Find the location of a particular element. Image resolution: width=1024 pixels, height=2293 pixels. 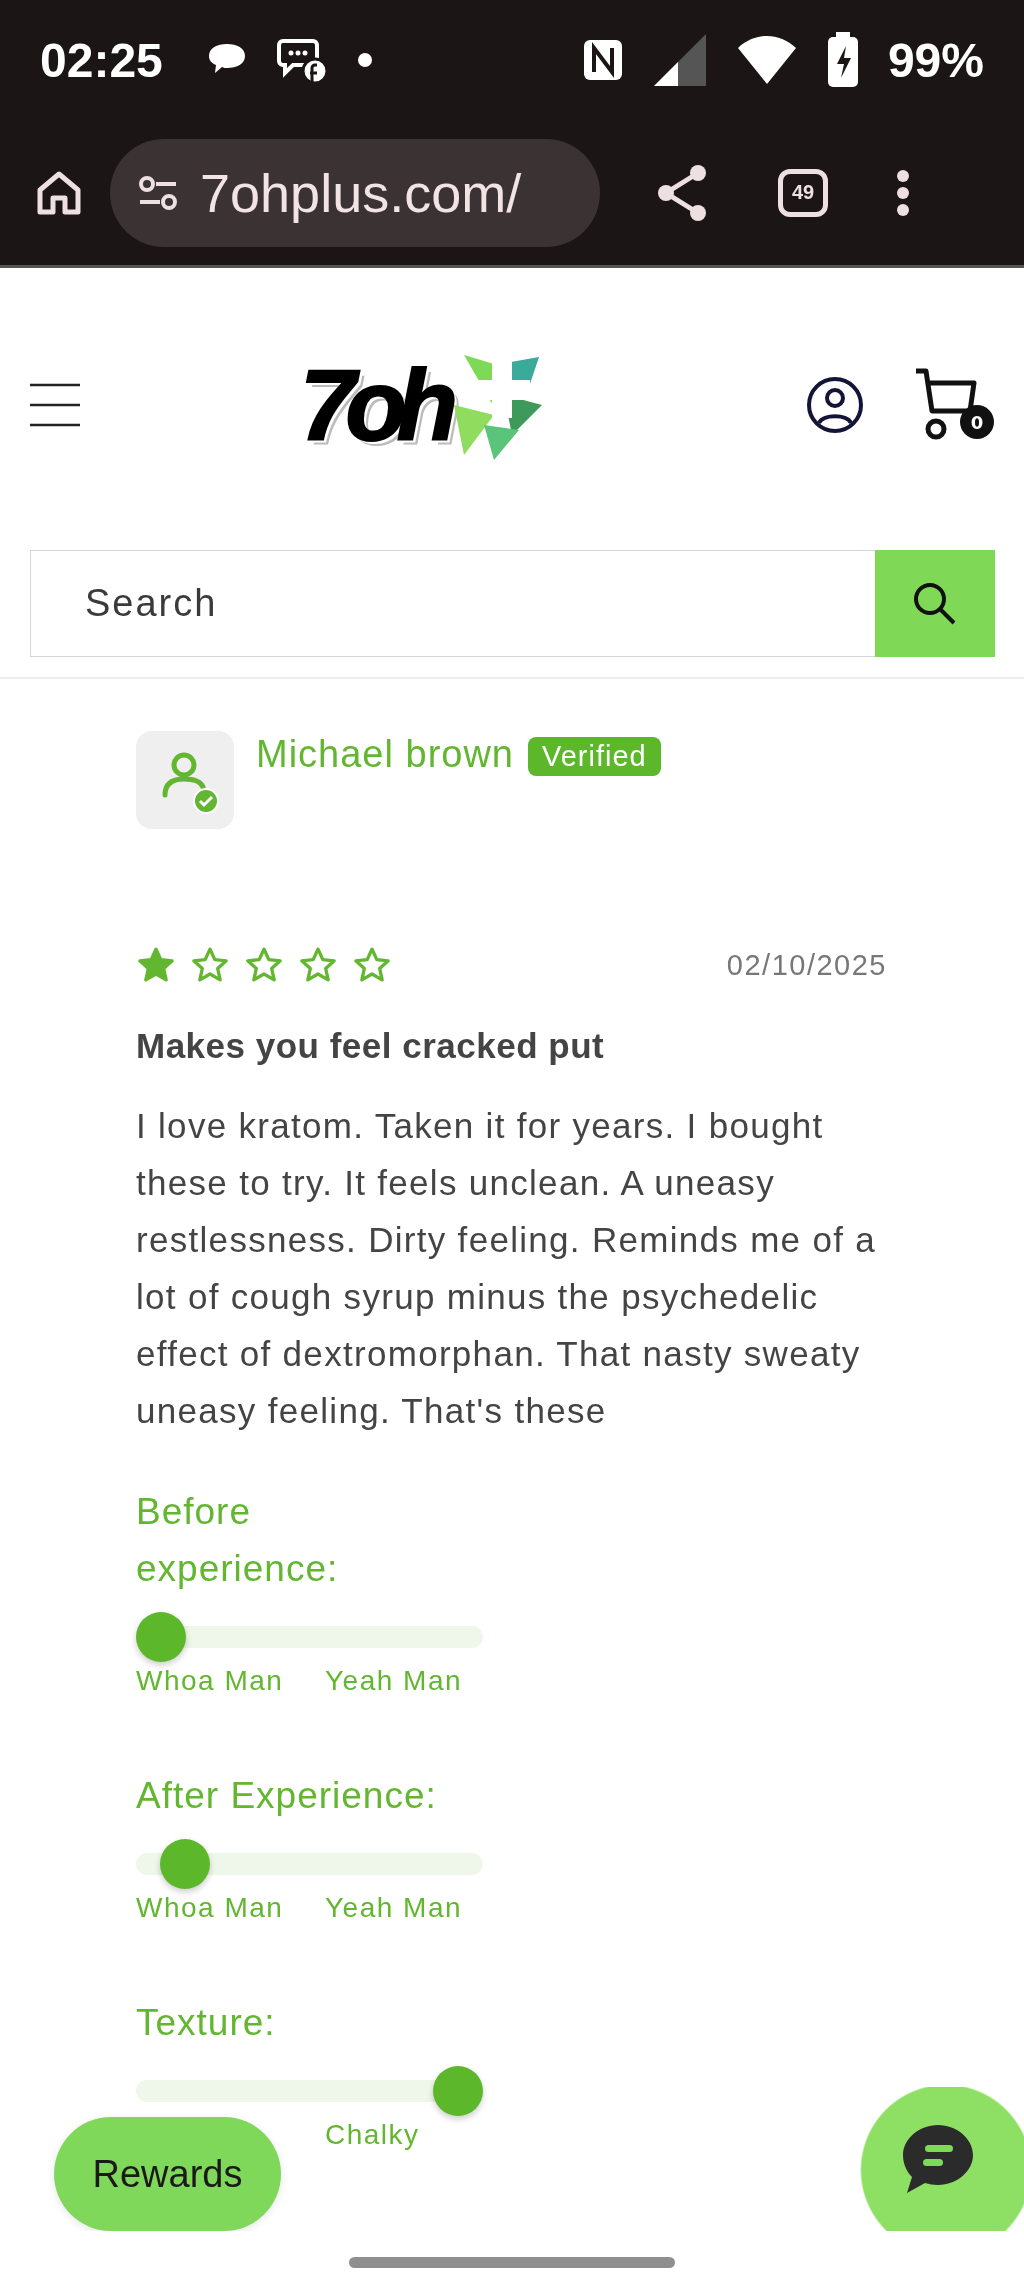

review-date: 02/10/2025 is located at coordinates (806, 965).